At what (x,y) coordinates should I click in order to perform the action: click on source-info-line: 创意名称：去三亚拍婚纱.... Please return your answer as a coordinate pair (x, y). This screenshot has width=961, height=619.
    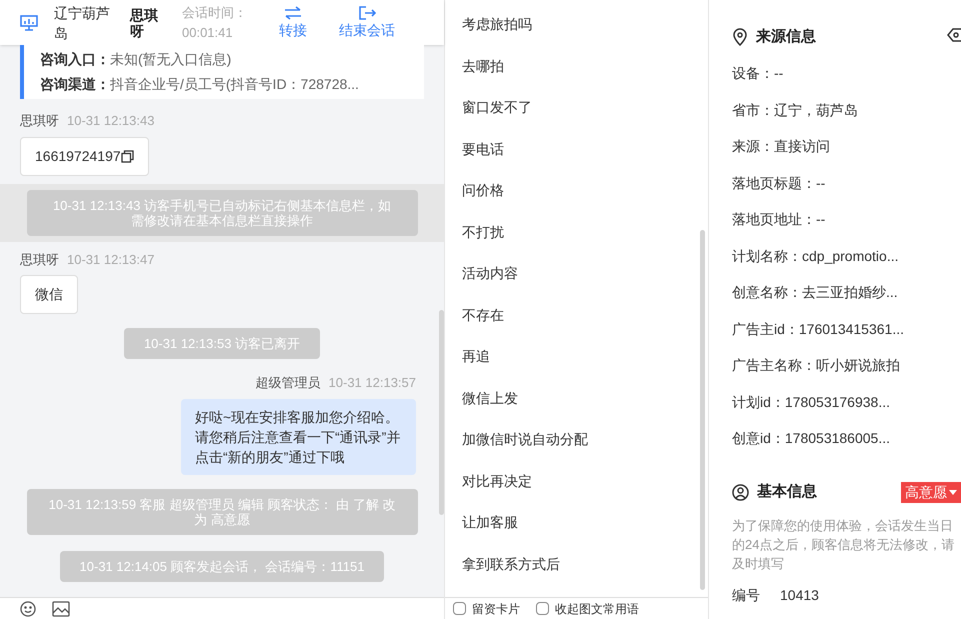
    Looking at the image, I should click on (815, 292).